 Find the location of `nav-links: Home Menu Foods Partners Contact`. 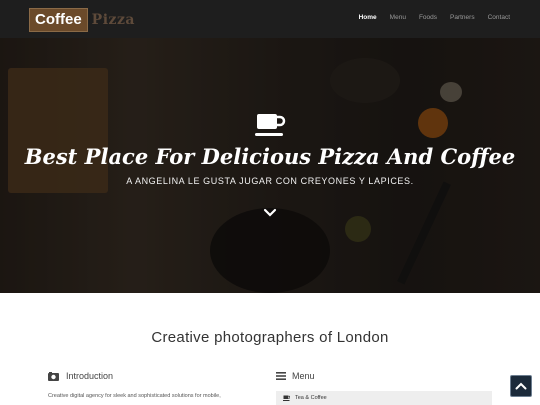

nav-links: Home Menu Foods Partners Contact is located at coordinates (434, 17).